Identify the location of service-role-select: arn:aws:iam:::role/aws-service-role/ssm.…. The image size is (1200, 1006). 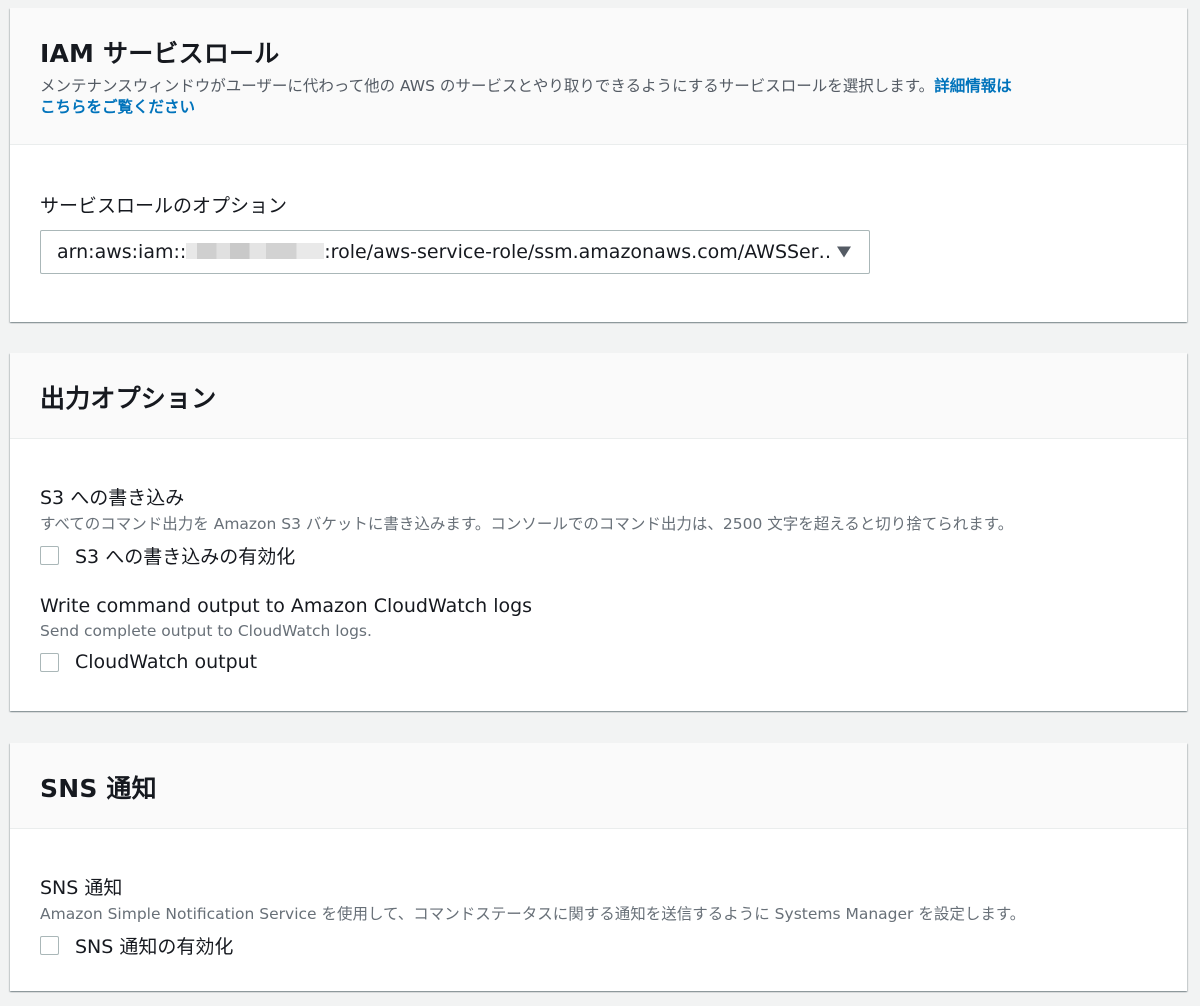
(455, 252).